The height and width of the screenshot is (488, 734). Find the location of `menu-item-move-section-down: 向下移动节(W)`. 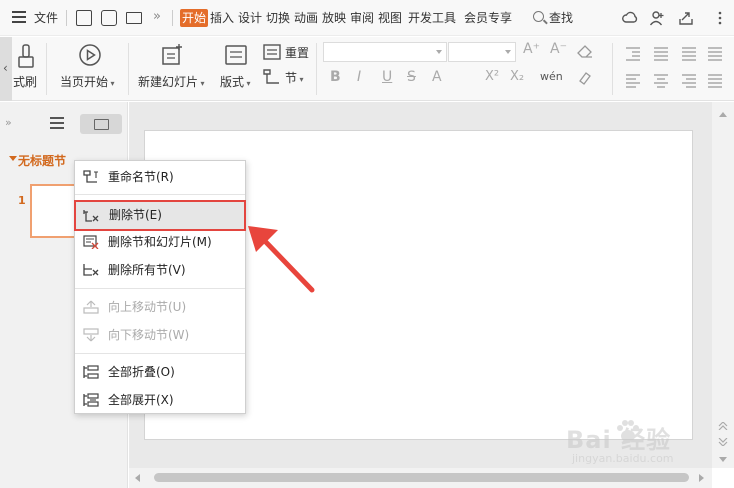

menu-item-move-section-down: 向下移动节(W) is located at coordinates (160, 335).